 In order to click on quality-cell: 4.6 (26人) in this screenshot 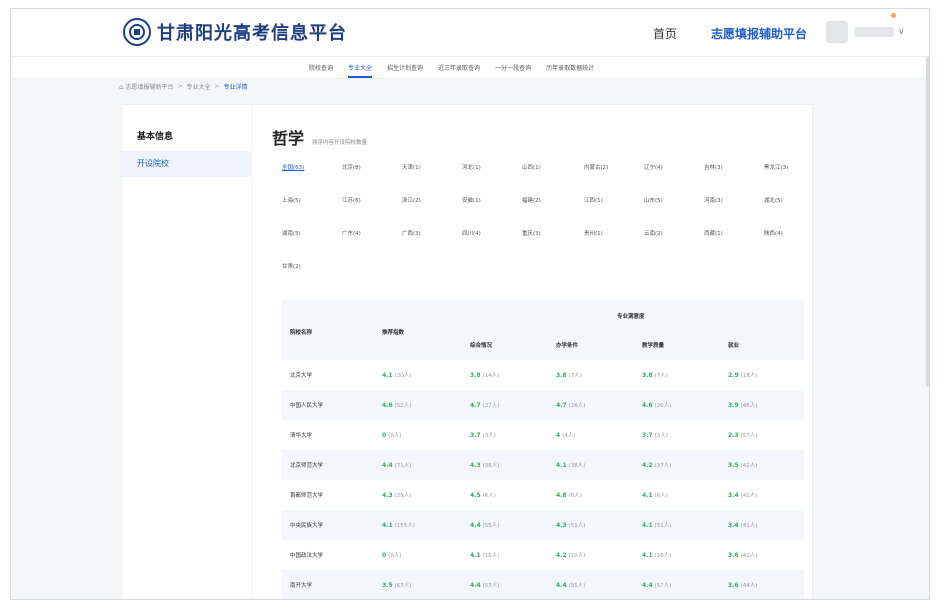, I will do `click(656, 405)`.